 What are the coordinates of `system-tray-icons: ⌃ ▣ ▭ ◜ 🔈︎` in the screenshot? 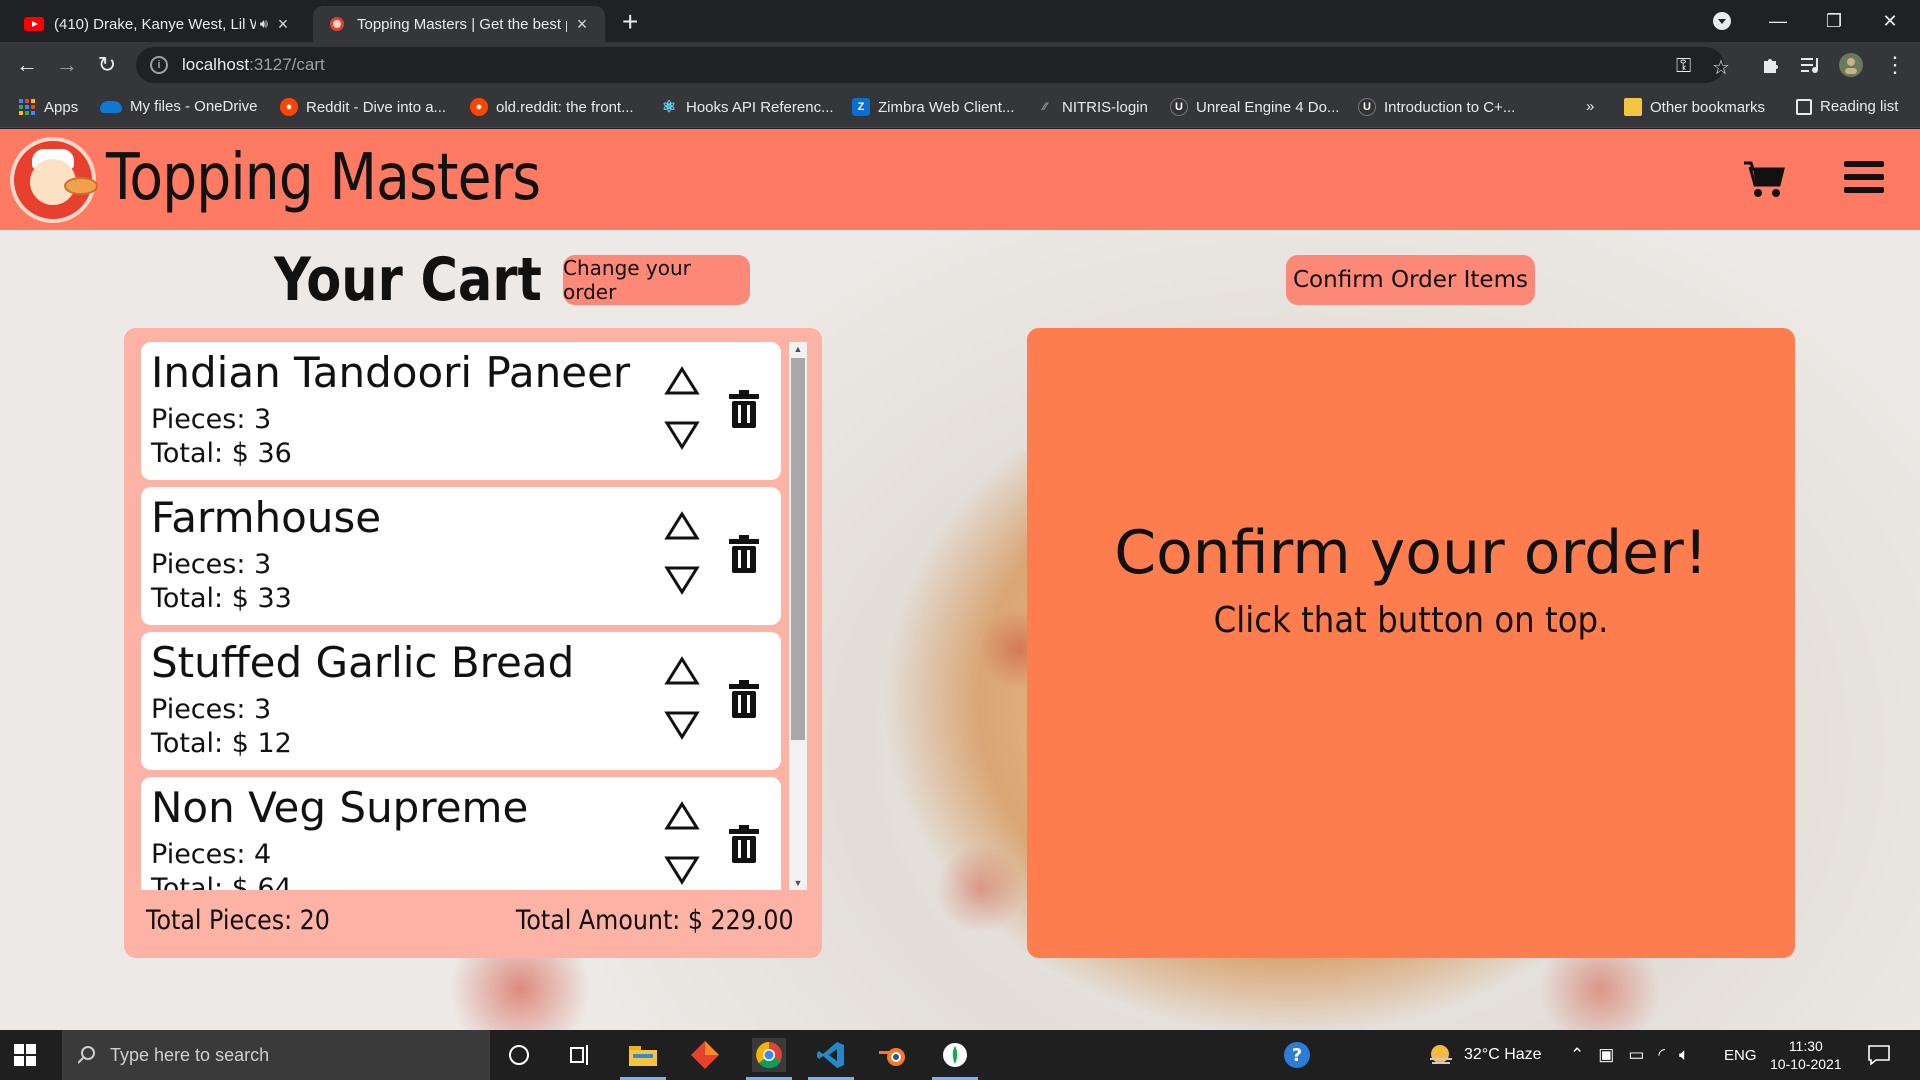 It's located at (1629, 1055).